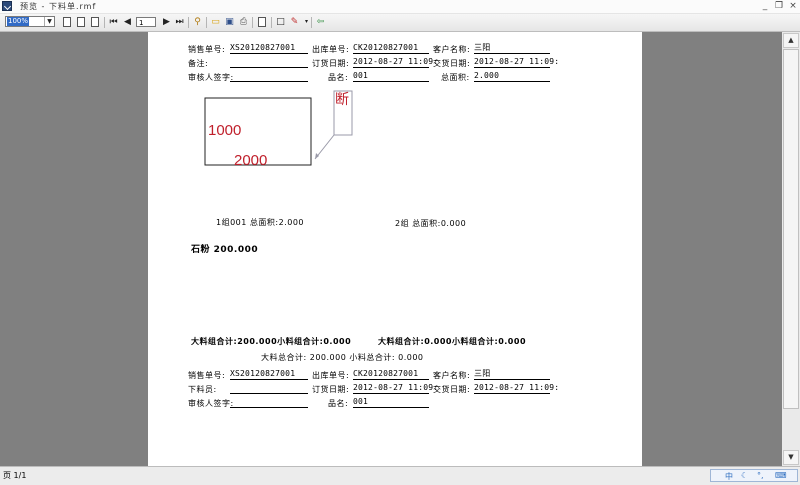  Describe the element at coordinates (224, 130) in the screenshot. I see `width-value: 1000` at that location.